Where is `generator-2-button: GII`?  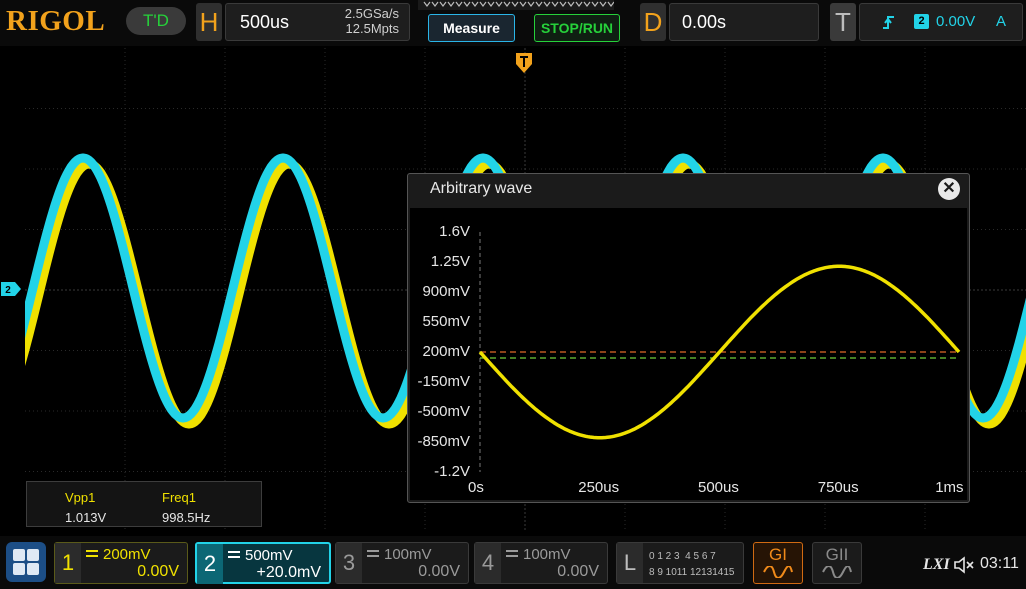 generator-2-button: GII is located at coordinates (837, 563).